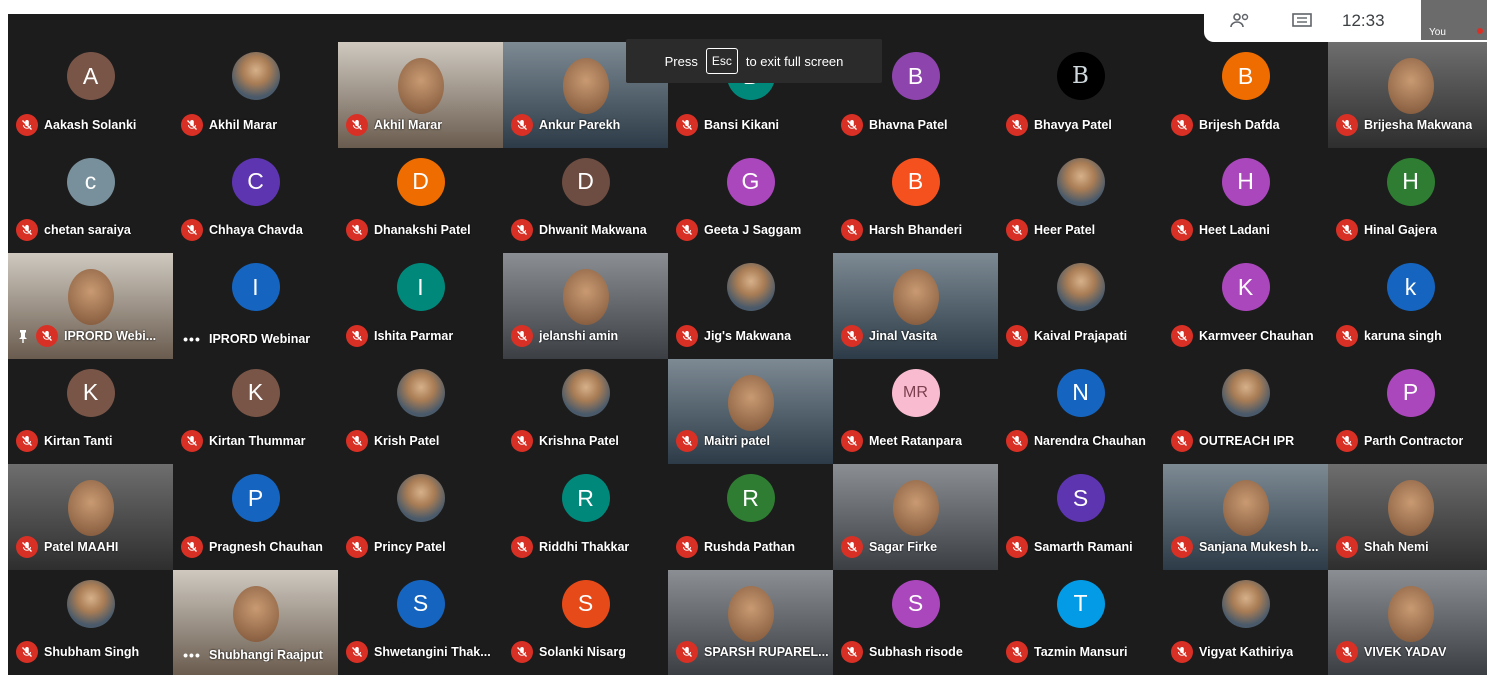  I want to click on participant-tile: Krishna Patel, so click(585, 411).